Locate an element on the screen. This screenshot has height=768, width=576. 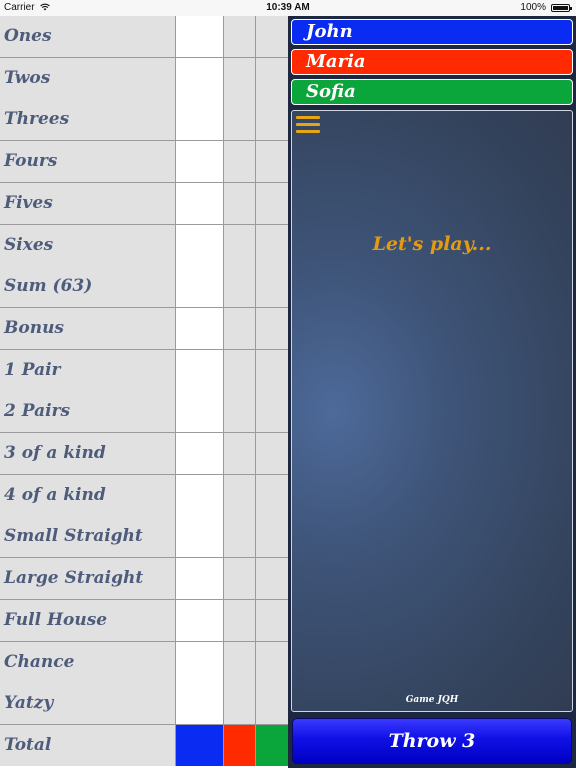
score-row-label: Total is located at coordinates (88, 745).